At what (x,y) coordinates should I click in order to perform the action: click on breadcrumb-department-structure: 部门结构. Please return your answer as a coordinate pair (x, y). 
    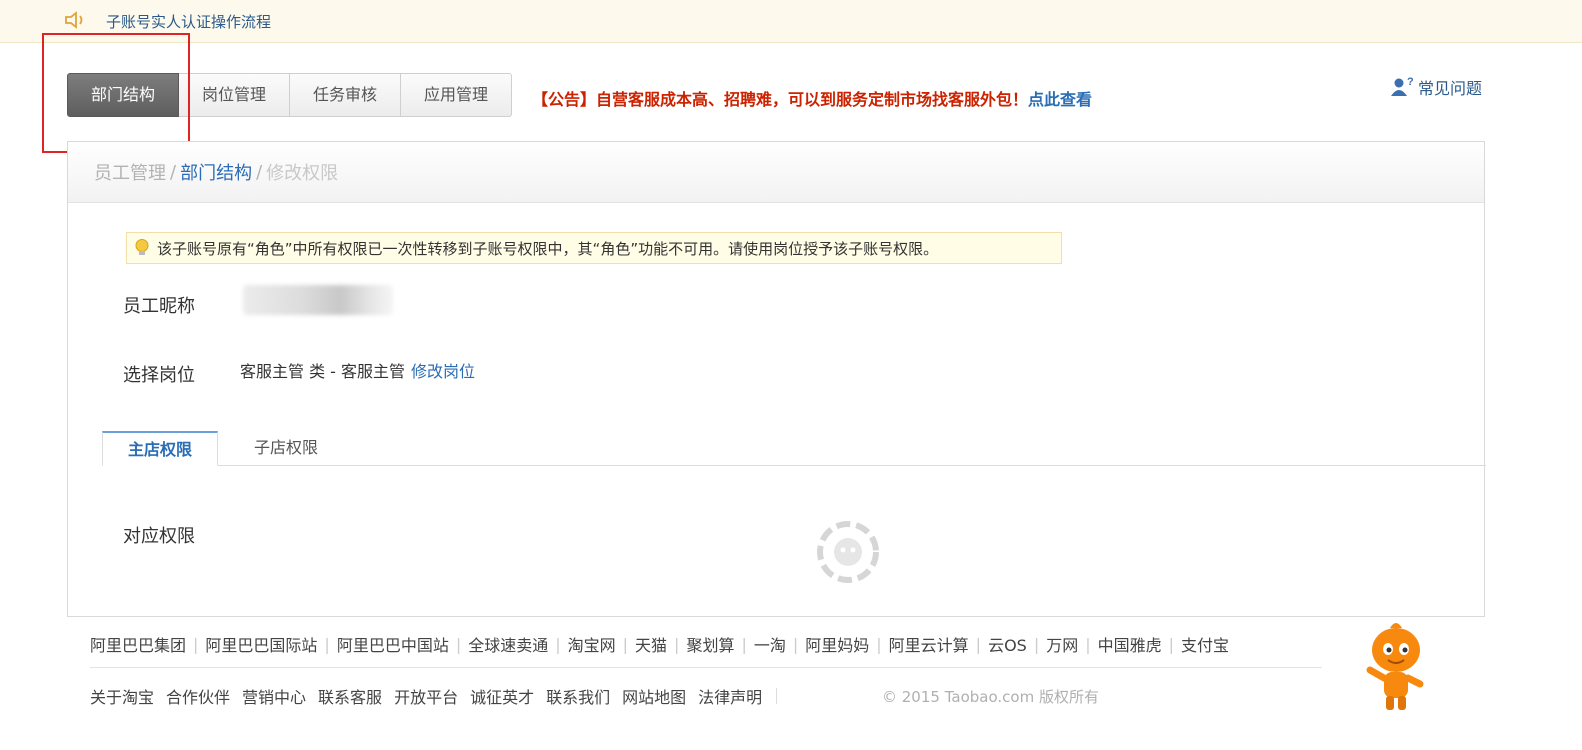
    Looking at the image, I should click on (216, 172).